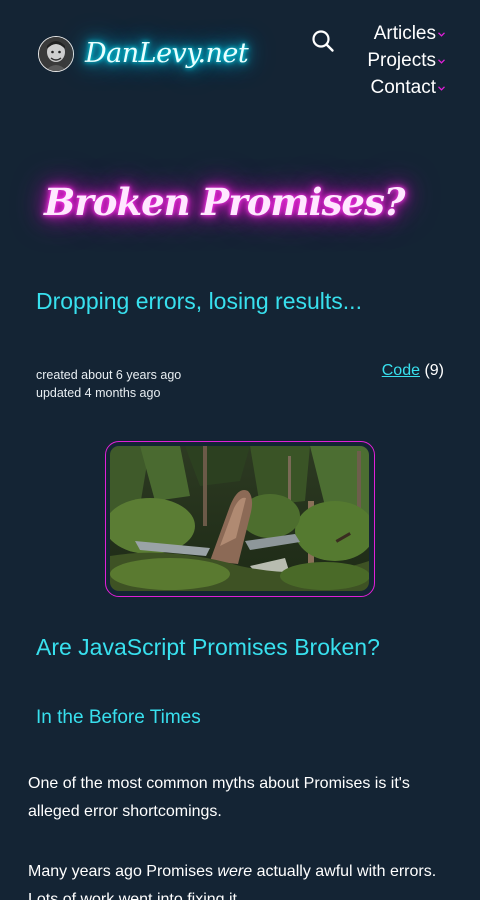 Image resolution: width=480 pixels, height=900 pixels. I want to click on nav-item-label: Projects, so click(401, 60).